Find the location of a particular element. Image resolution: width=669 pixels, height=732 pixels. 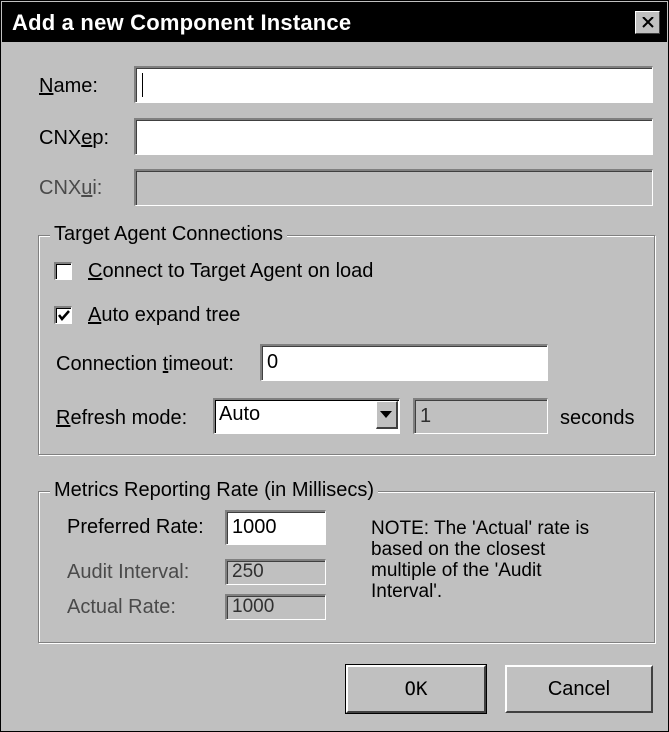

refresh-mode-select: Auto is located at coordinates (306, 416).